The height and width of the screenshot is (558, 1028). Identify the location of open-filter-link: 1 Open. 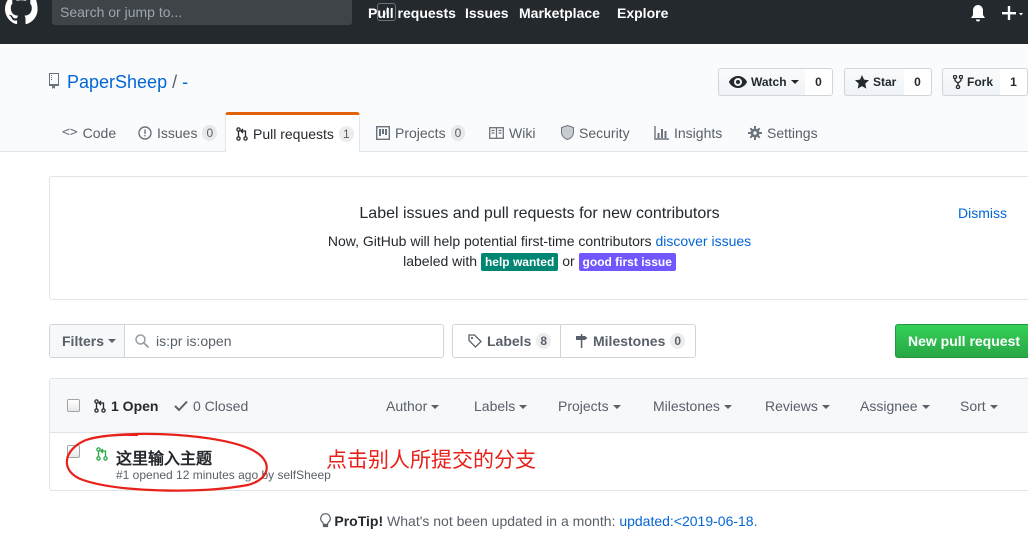
(126, 406).